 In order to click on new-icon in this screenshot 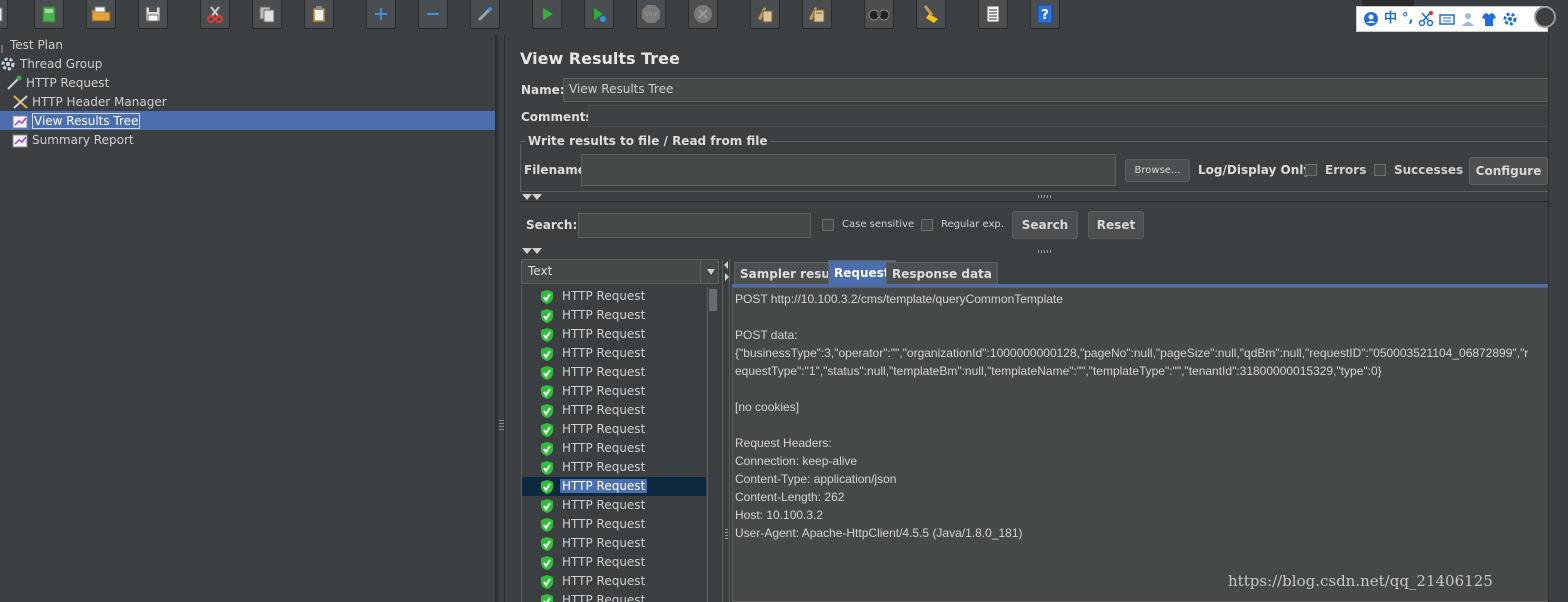, I will do `click(49, 14)`.